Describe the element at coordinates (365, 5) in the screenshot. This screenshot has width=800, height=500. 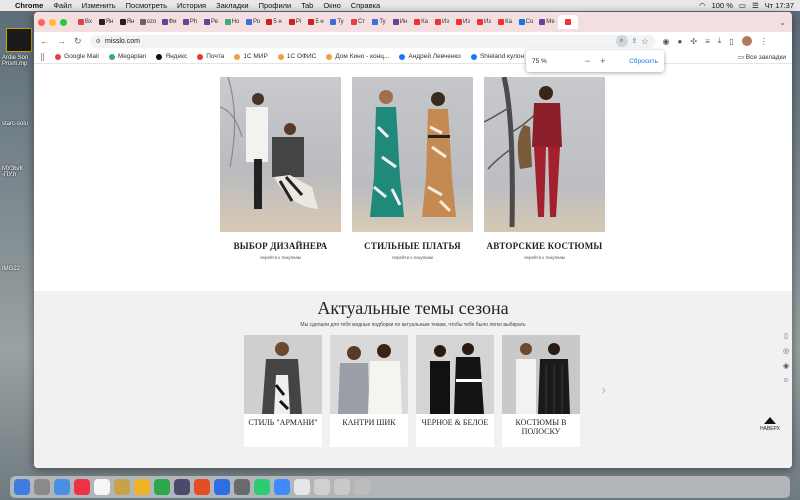
I see `menu-help: Справка` at that location.